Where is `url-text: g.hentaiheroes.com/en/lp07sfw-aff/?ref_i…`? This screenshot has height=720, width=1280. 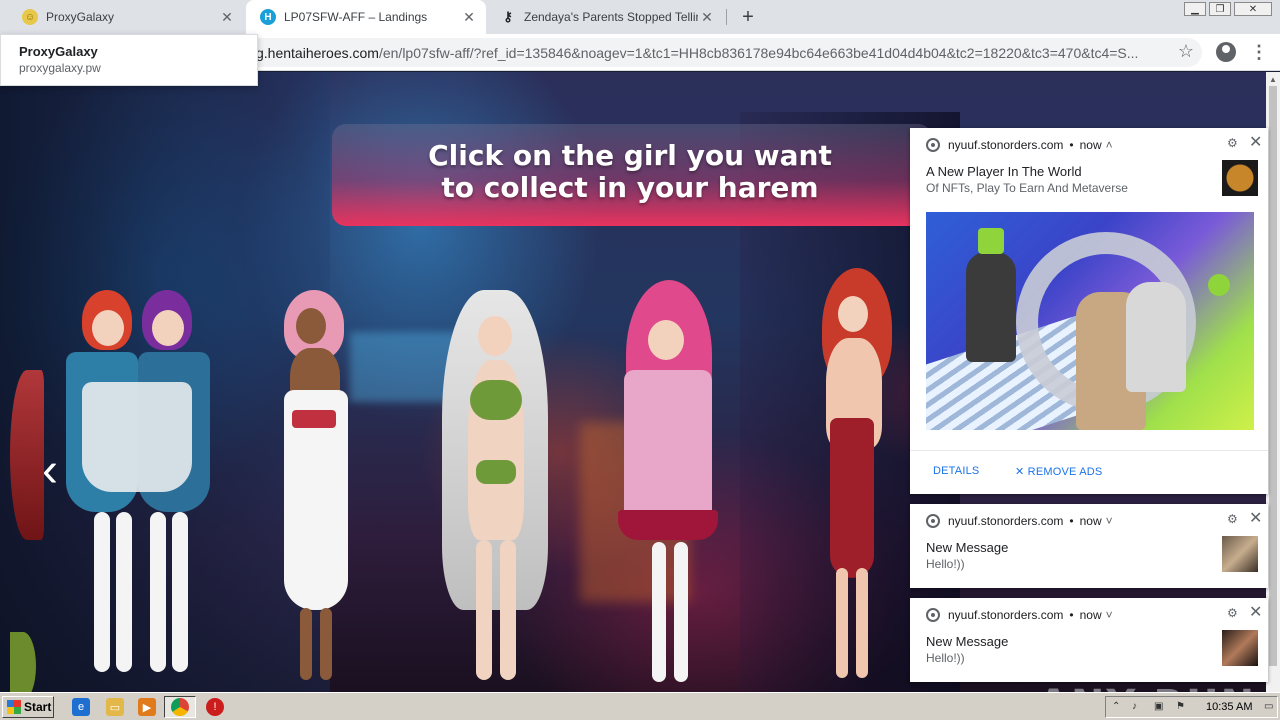 url-text: g.hentaiheroes.com/en/lp07sfw-aff/?ref_i… is located at coordinates (701, 53).